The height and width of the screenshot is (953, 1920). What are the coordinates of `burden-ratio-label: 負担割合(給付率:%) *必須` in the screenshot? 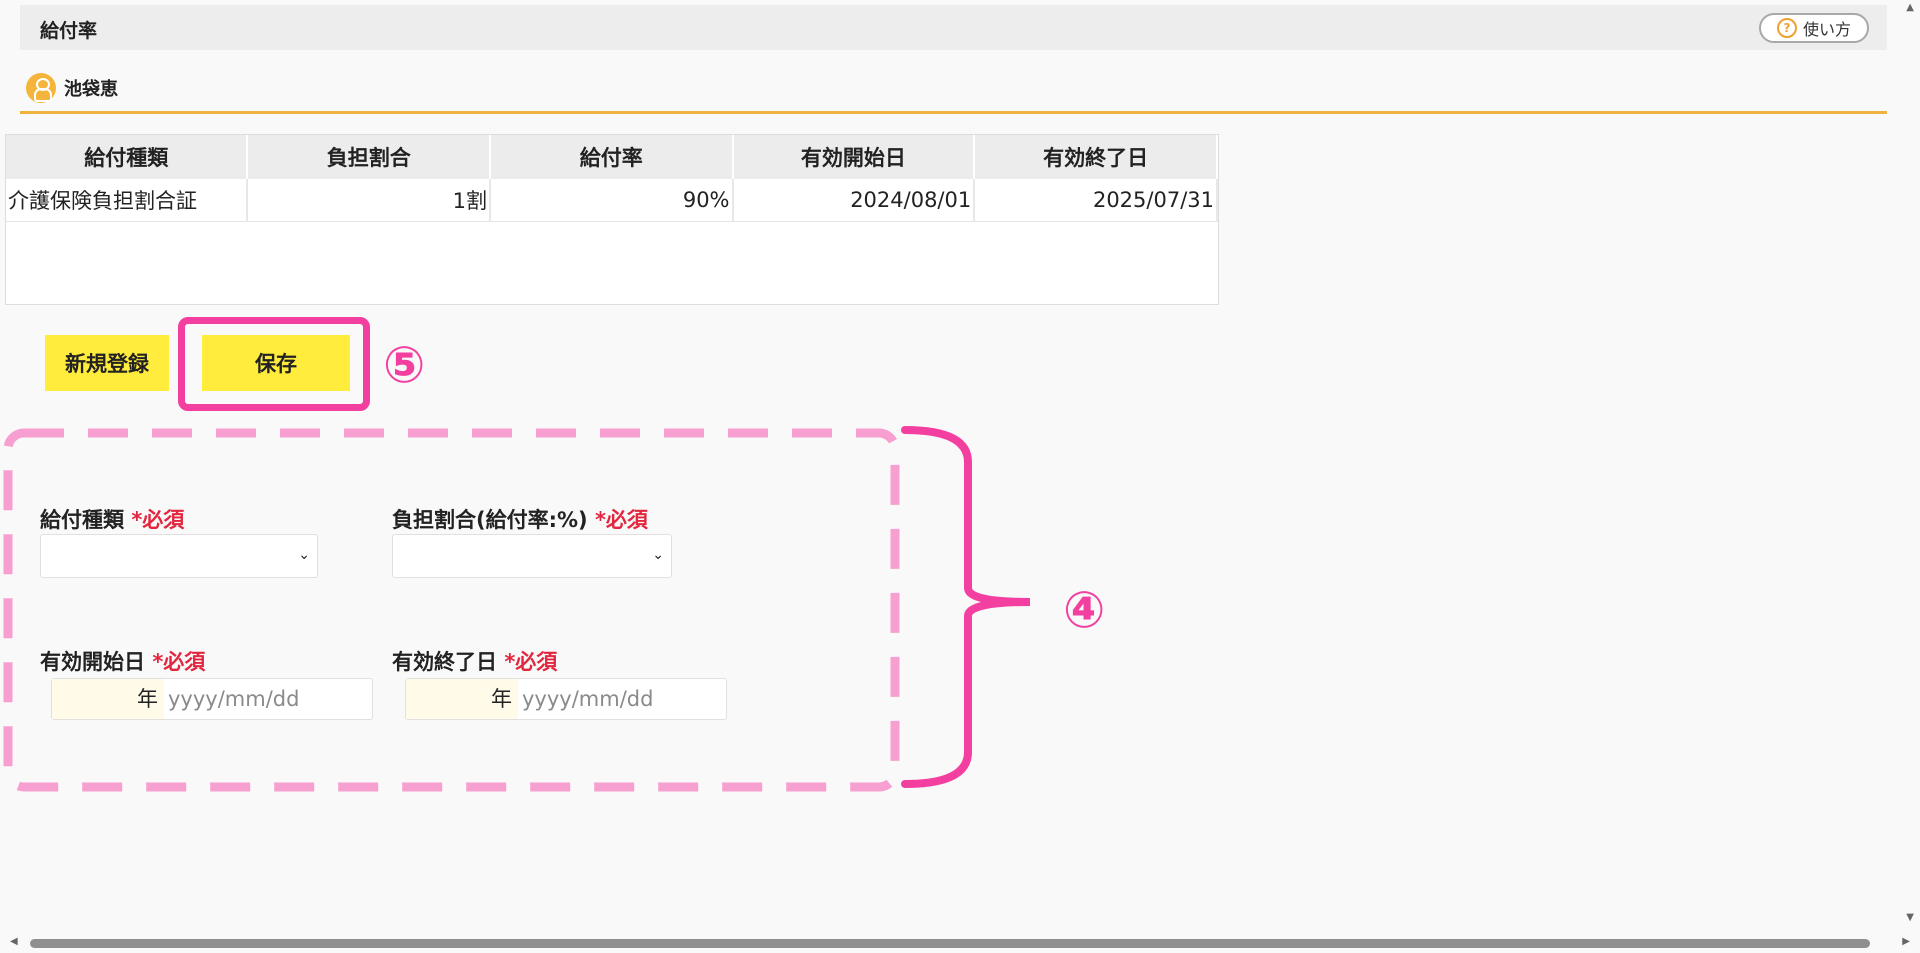 It's located at (520, 519).